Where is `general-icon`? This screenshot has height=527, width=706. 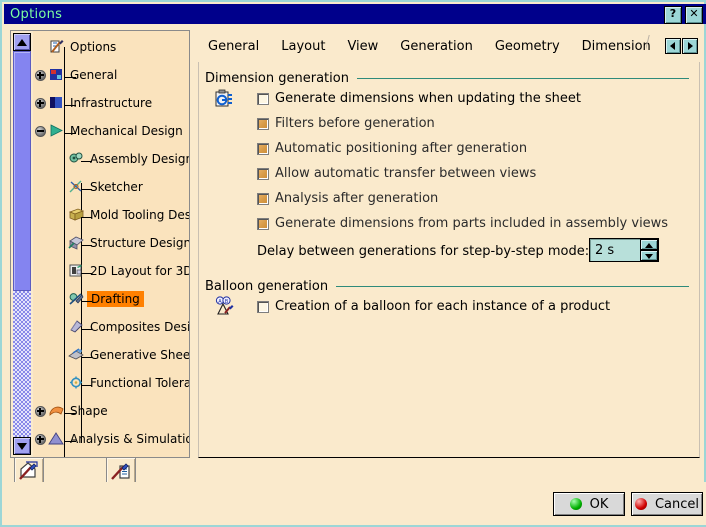 general-icon is located at coordinates (56, 75).